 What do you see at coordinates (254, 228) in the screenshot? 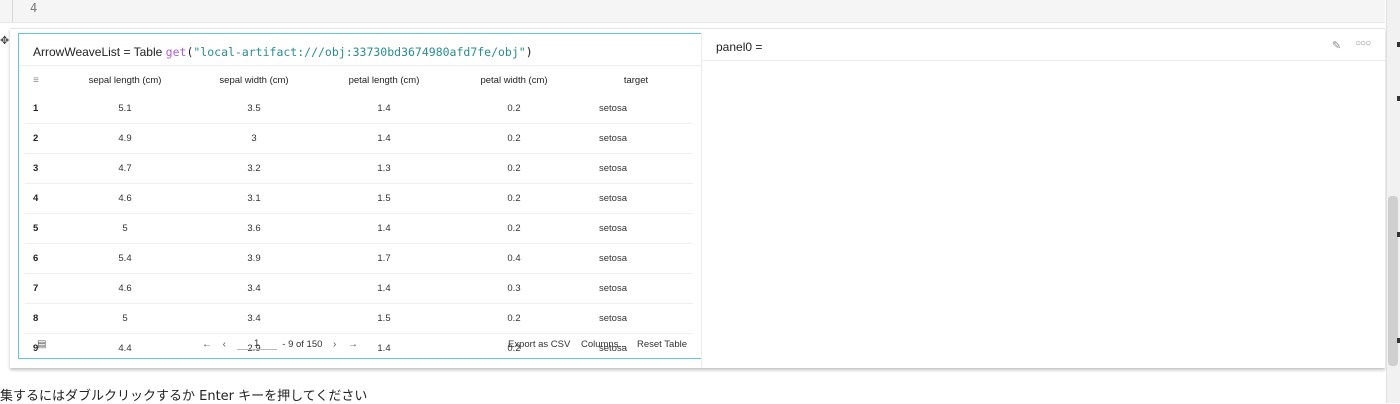
I see `table-cell: 3.6` at bounding box center [254, 228].